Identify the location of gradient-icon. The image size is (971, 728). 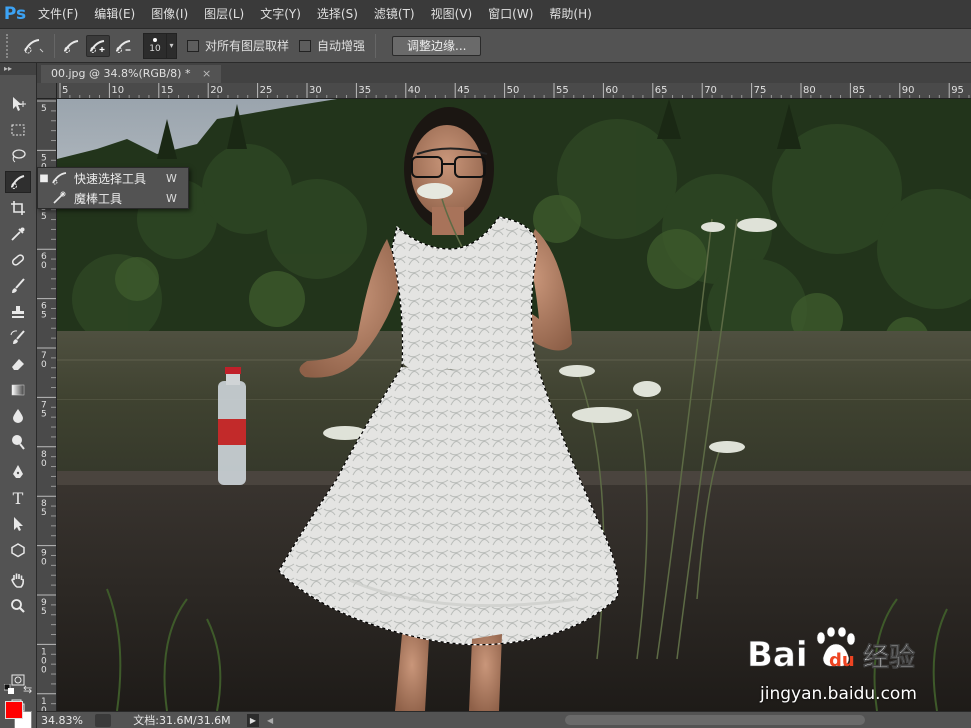
(18, 390).